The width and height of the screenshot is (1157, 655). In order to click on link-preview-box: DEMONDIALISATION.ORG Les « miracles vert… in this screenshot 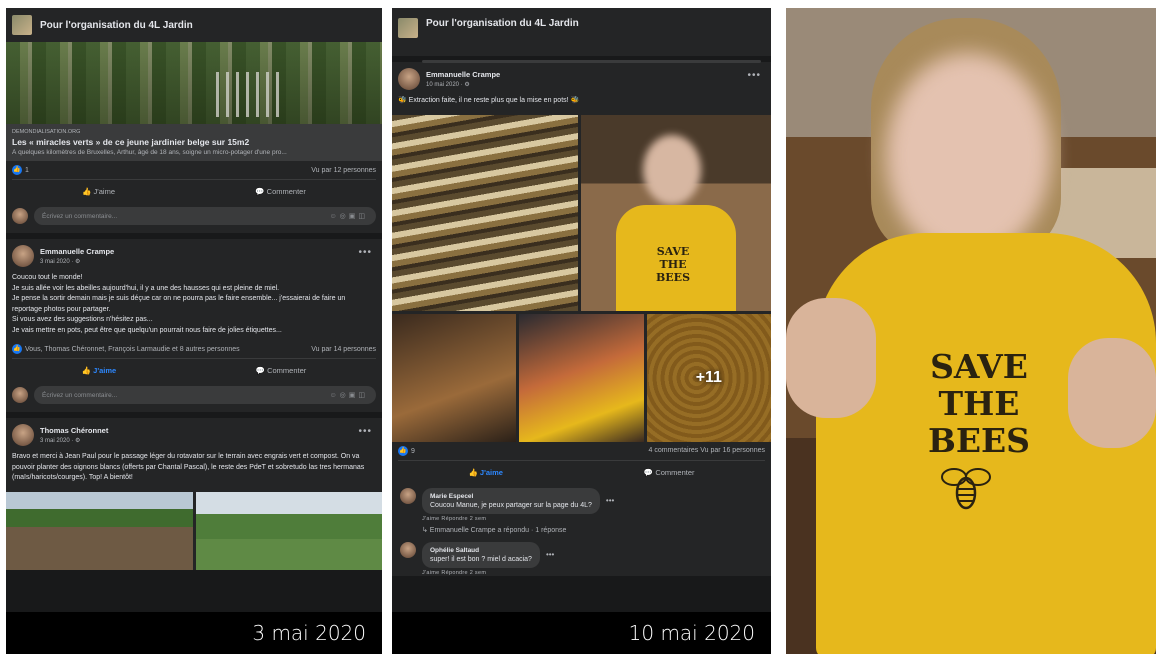, I will do `click(194, 142)`.